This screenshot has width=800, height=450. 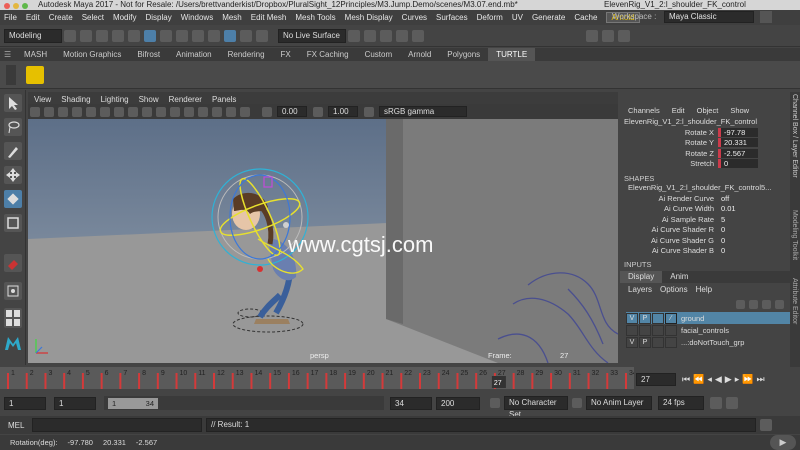 I want to click on gamma-field: 1.00, so click(x=343, y=111).